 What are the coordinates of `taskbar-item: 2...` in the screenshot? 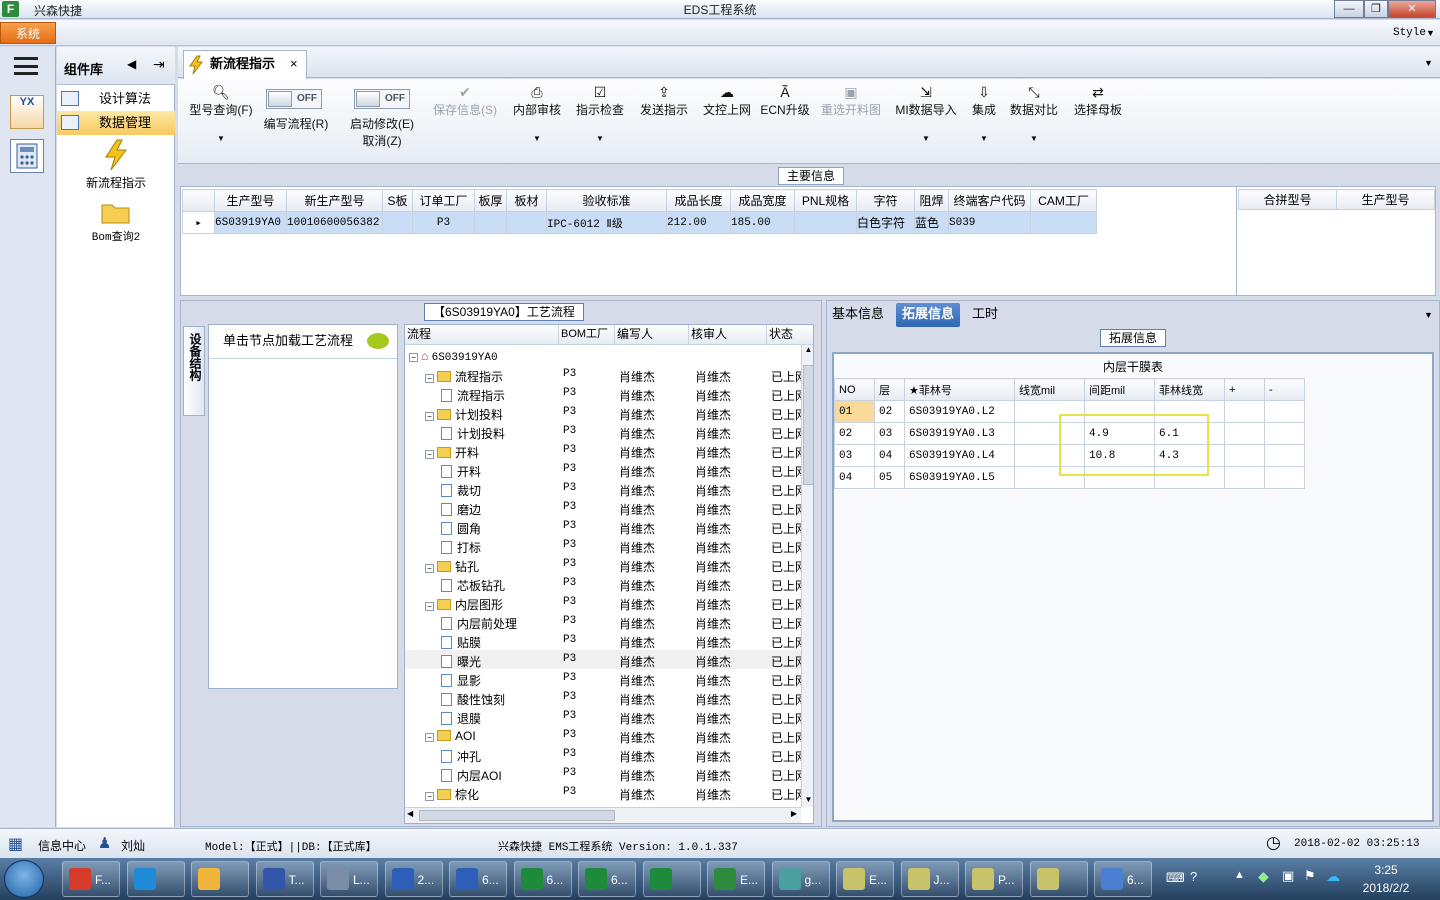 It's located at (413, 879).